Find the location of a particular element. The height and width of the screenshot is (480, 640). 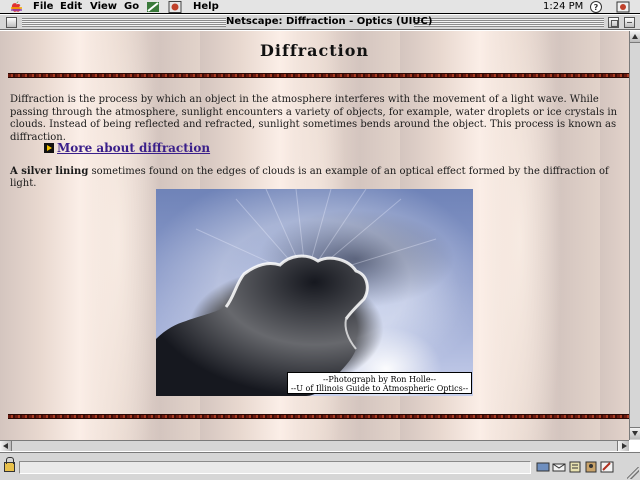

vertical-scrollbar is located at coordinates (634, 235).